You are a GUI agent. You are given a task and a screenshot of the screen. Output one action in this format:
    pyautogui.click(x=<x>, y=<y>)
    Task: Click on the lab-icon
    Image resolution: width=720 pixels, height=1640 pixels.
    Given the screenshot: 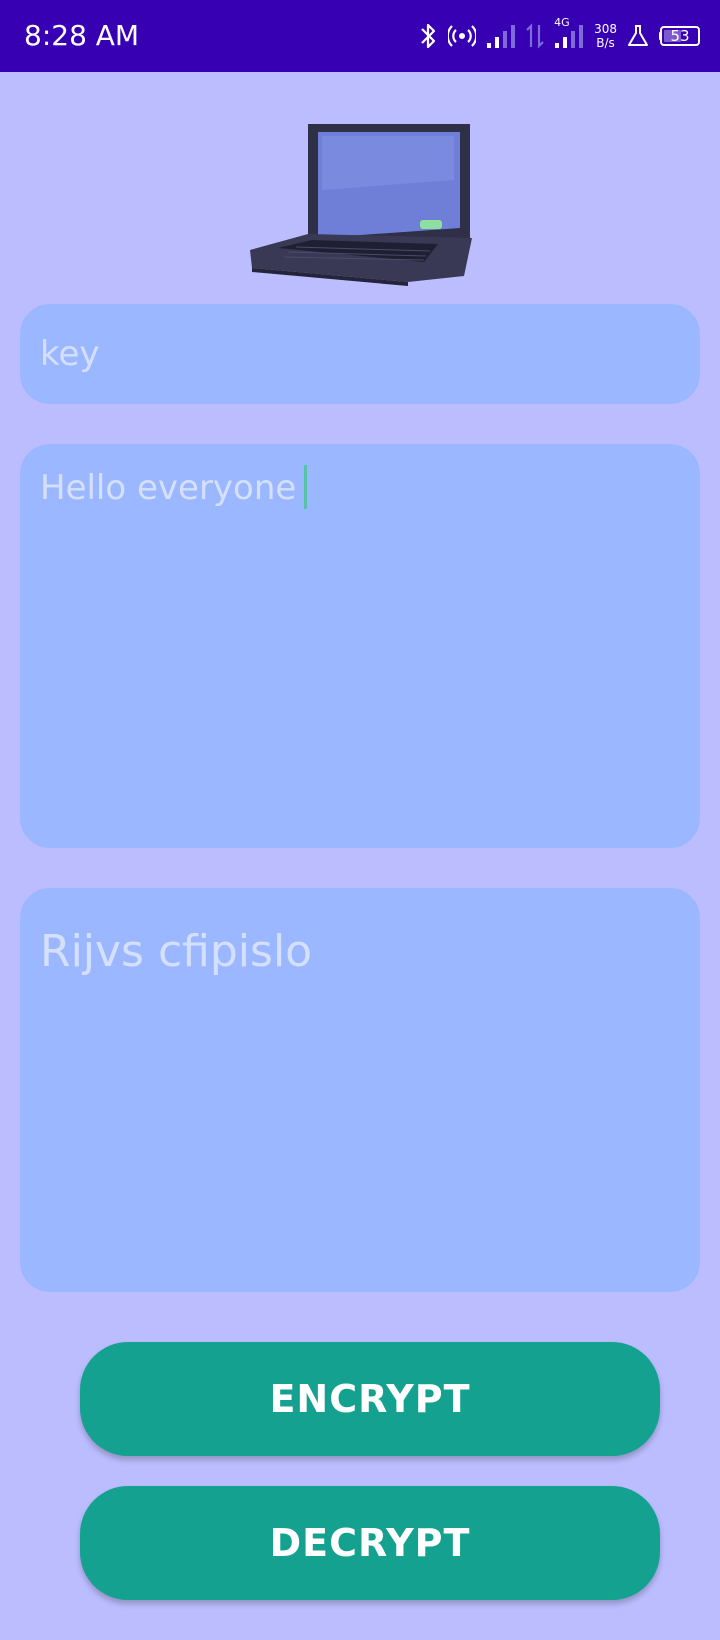 What is the action you would take?
    pyautogui.click(x=638, y=36)
    